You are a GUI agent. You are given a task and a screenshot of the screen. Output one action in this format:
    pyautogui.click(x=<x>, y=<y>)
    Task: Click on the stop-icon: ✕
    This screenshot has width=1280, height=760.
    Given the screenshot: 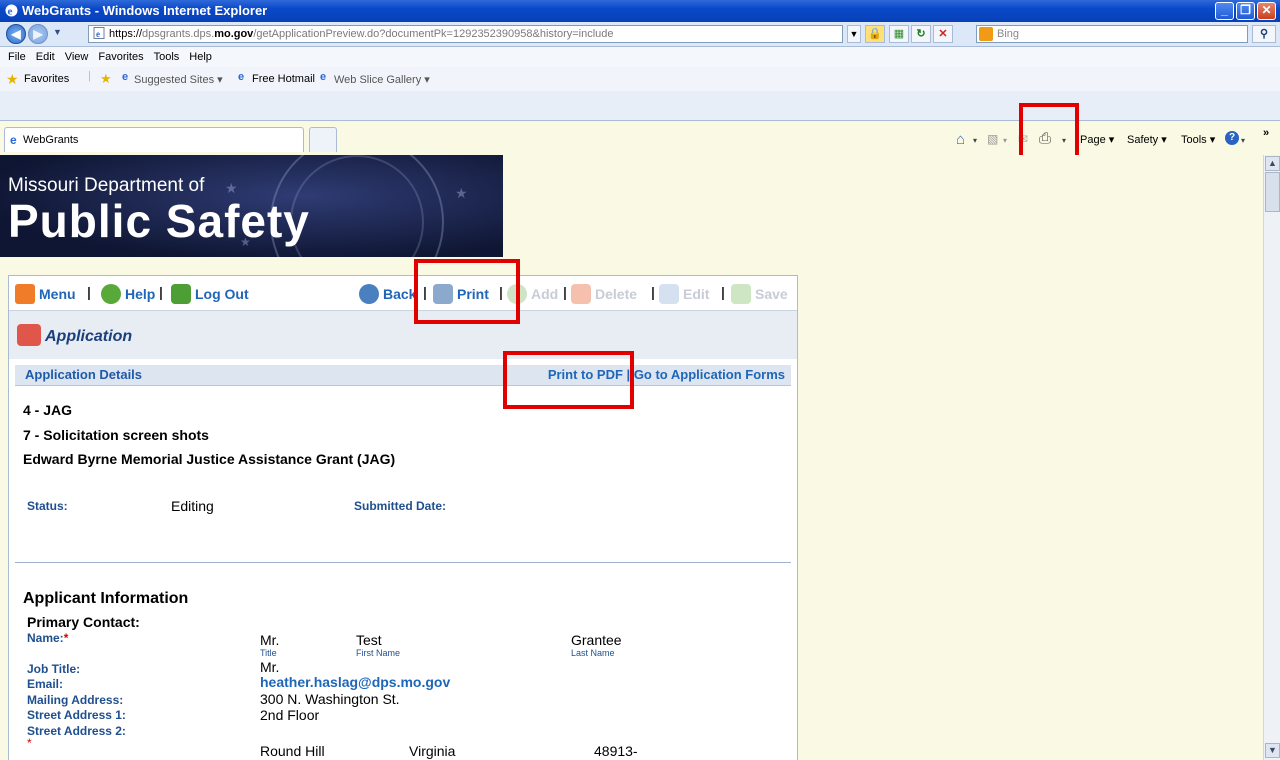 What is the action you would take?
    pyautogui.click(x=943, y=34)
    